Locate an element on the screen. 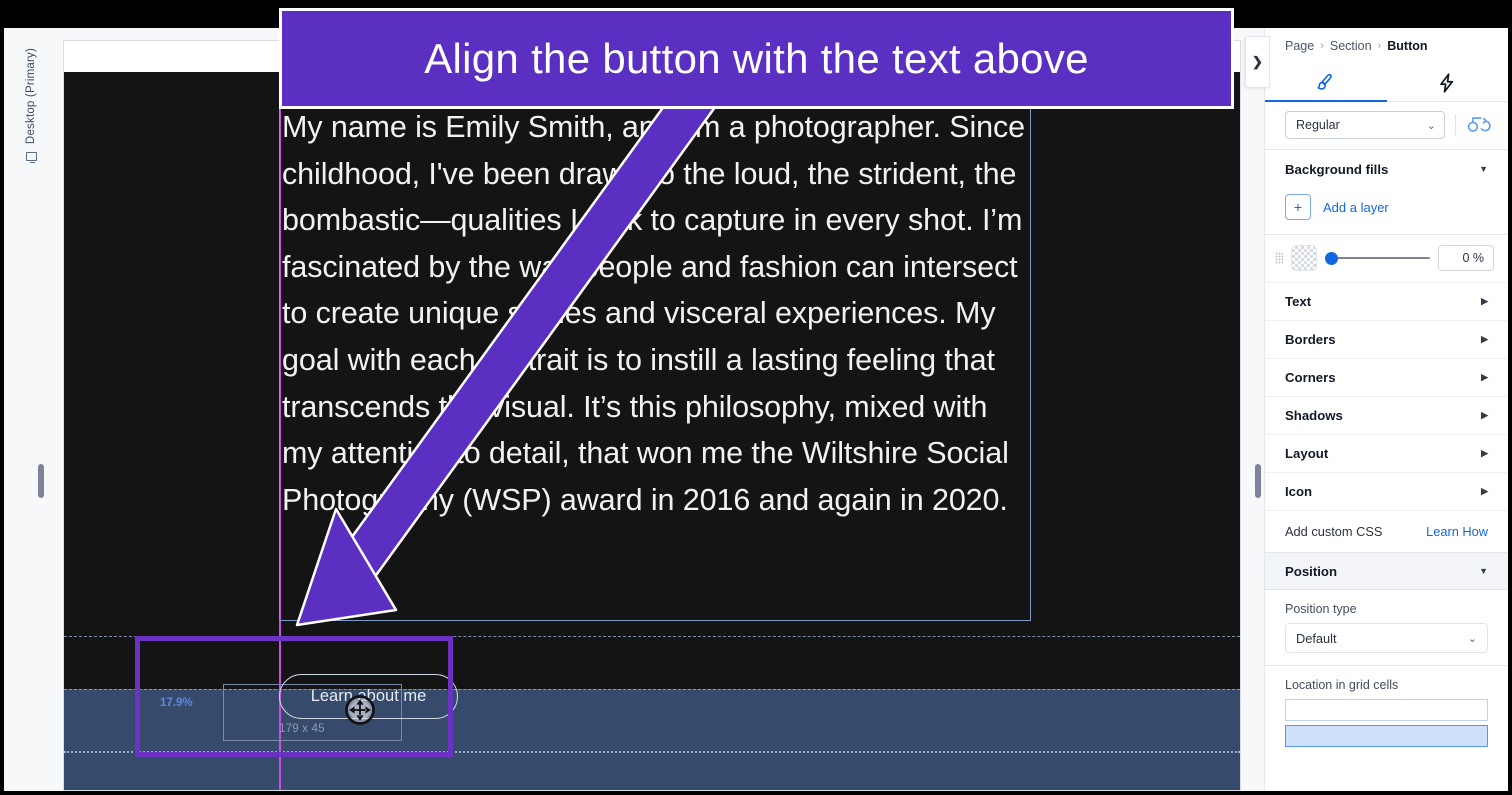 The image size is (1512, 795). element-state-select: Regular ⌄ is located at coordinates (1365, 125).